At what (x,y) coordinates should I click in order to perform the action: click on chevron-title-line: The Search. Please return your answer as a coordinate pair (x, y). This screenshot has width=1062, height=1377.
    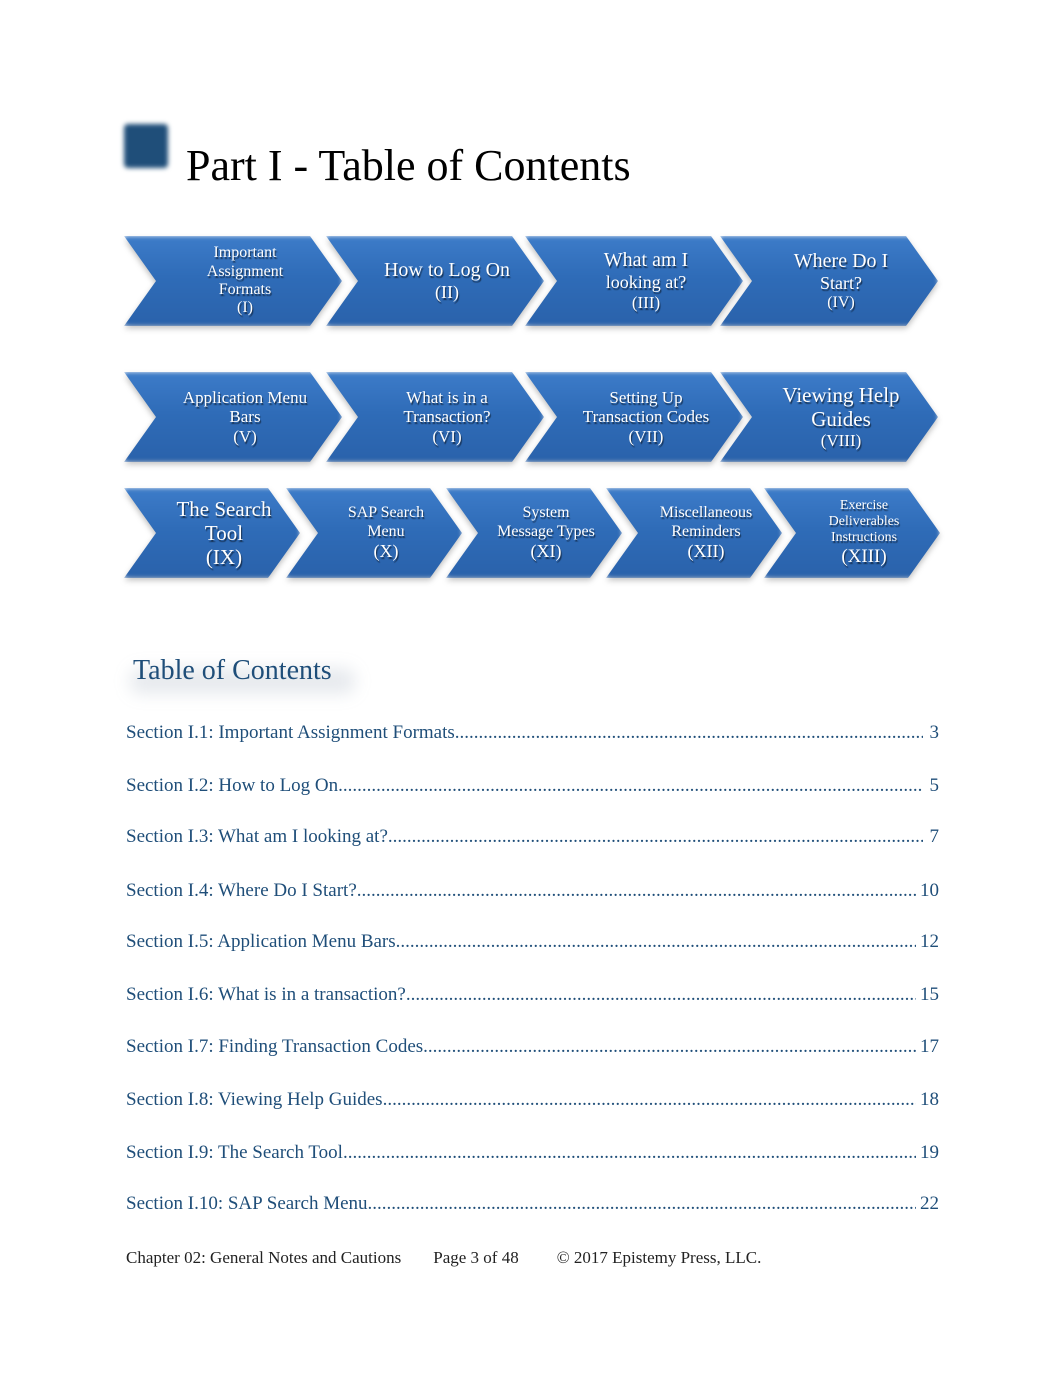
    Looking at the image, I should click on (224, 508).